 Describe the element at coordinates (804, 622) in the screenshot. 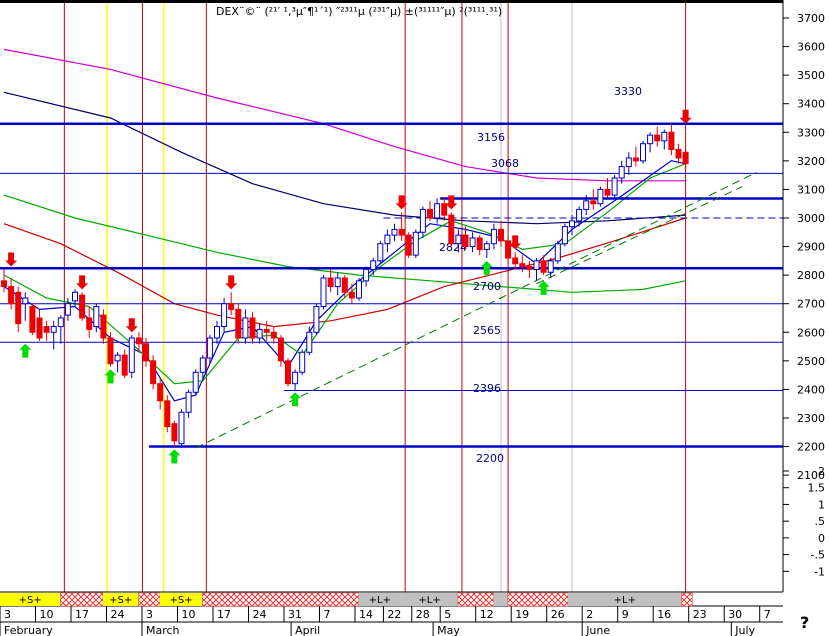

I see `help-icon: ?` at that location.